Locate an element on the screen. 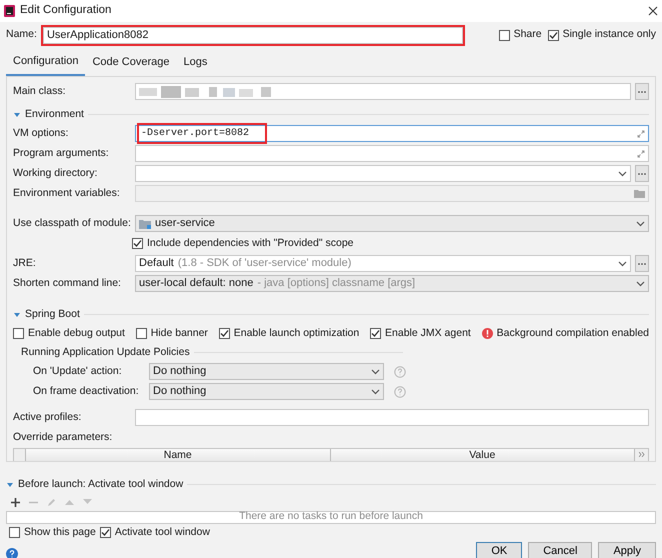 The height and width of the screenshot is (558, 662). dialog-button: Cancel is located at coordinates (560, 550).